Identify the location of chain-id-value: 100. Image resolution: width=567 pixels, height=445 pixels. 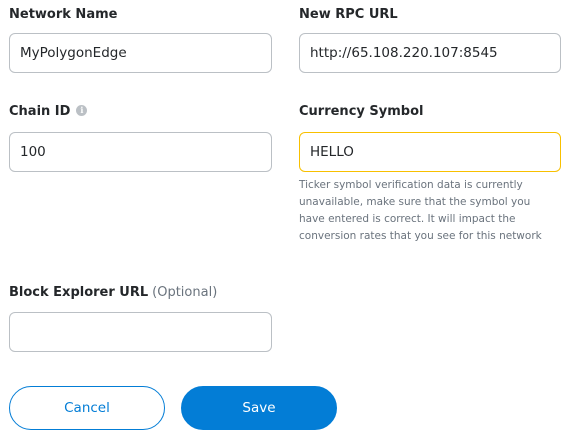
(33, 152).